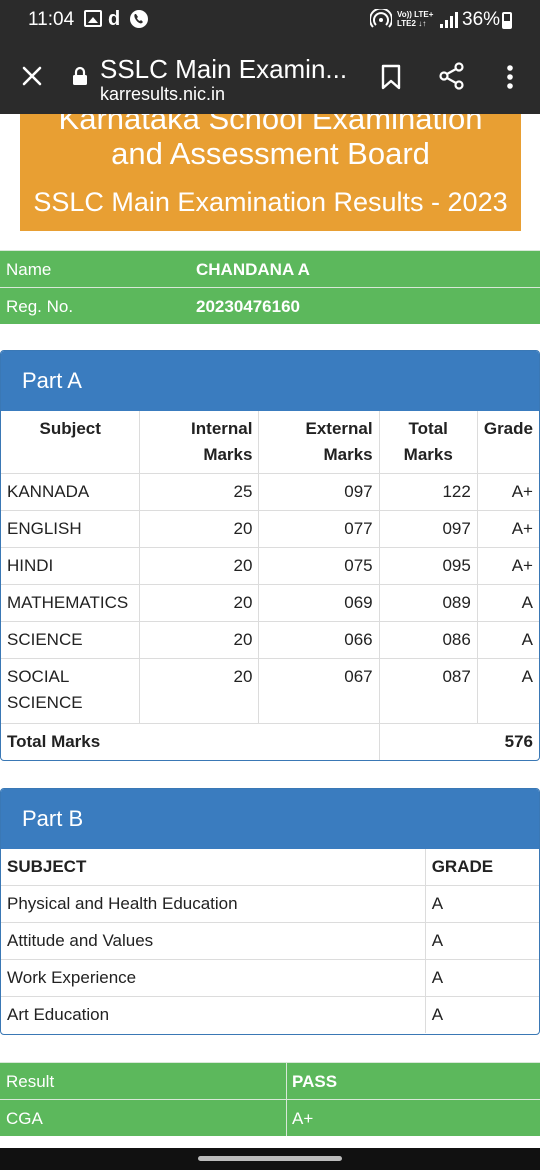 This screenshot has width=540, height=1170. What do you see at coordinates (71, 492) in the screenshot?
I see `subject-cell: KANNADA` at bounding box center [71, 492].